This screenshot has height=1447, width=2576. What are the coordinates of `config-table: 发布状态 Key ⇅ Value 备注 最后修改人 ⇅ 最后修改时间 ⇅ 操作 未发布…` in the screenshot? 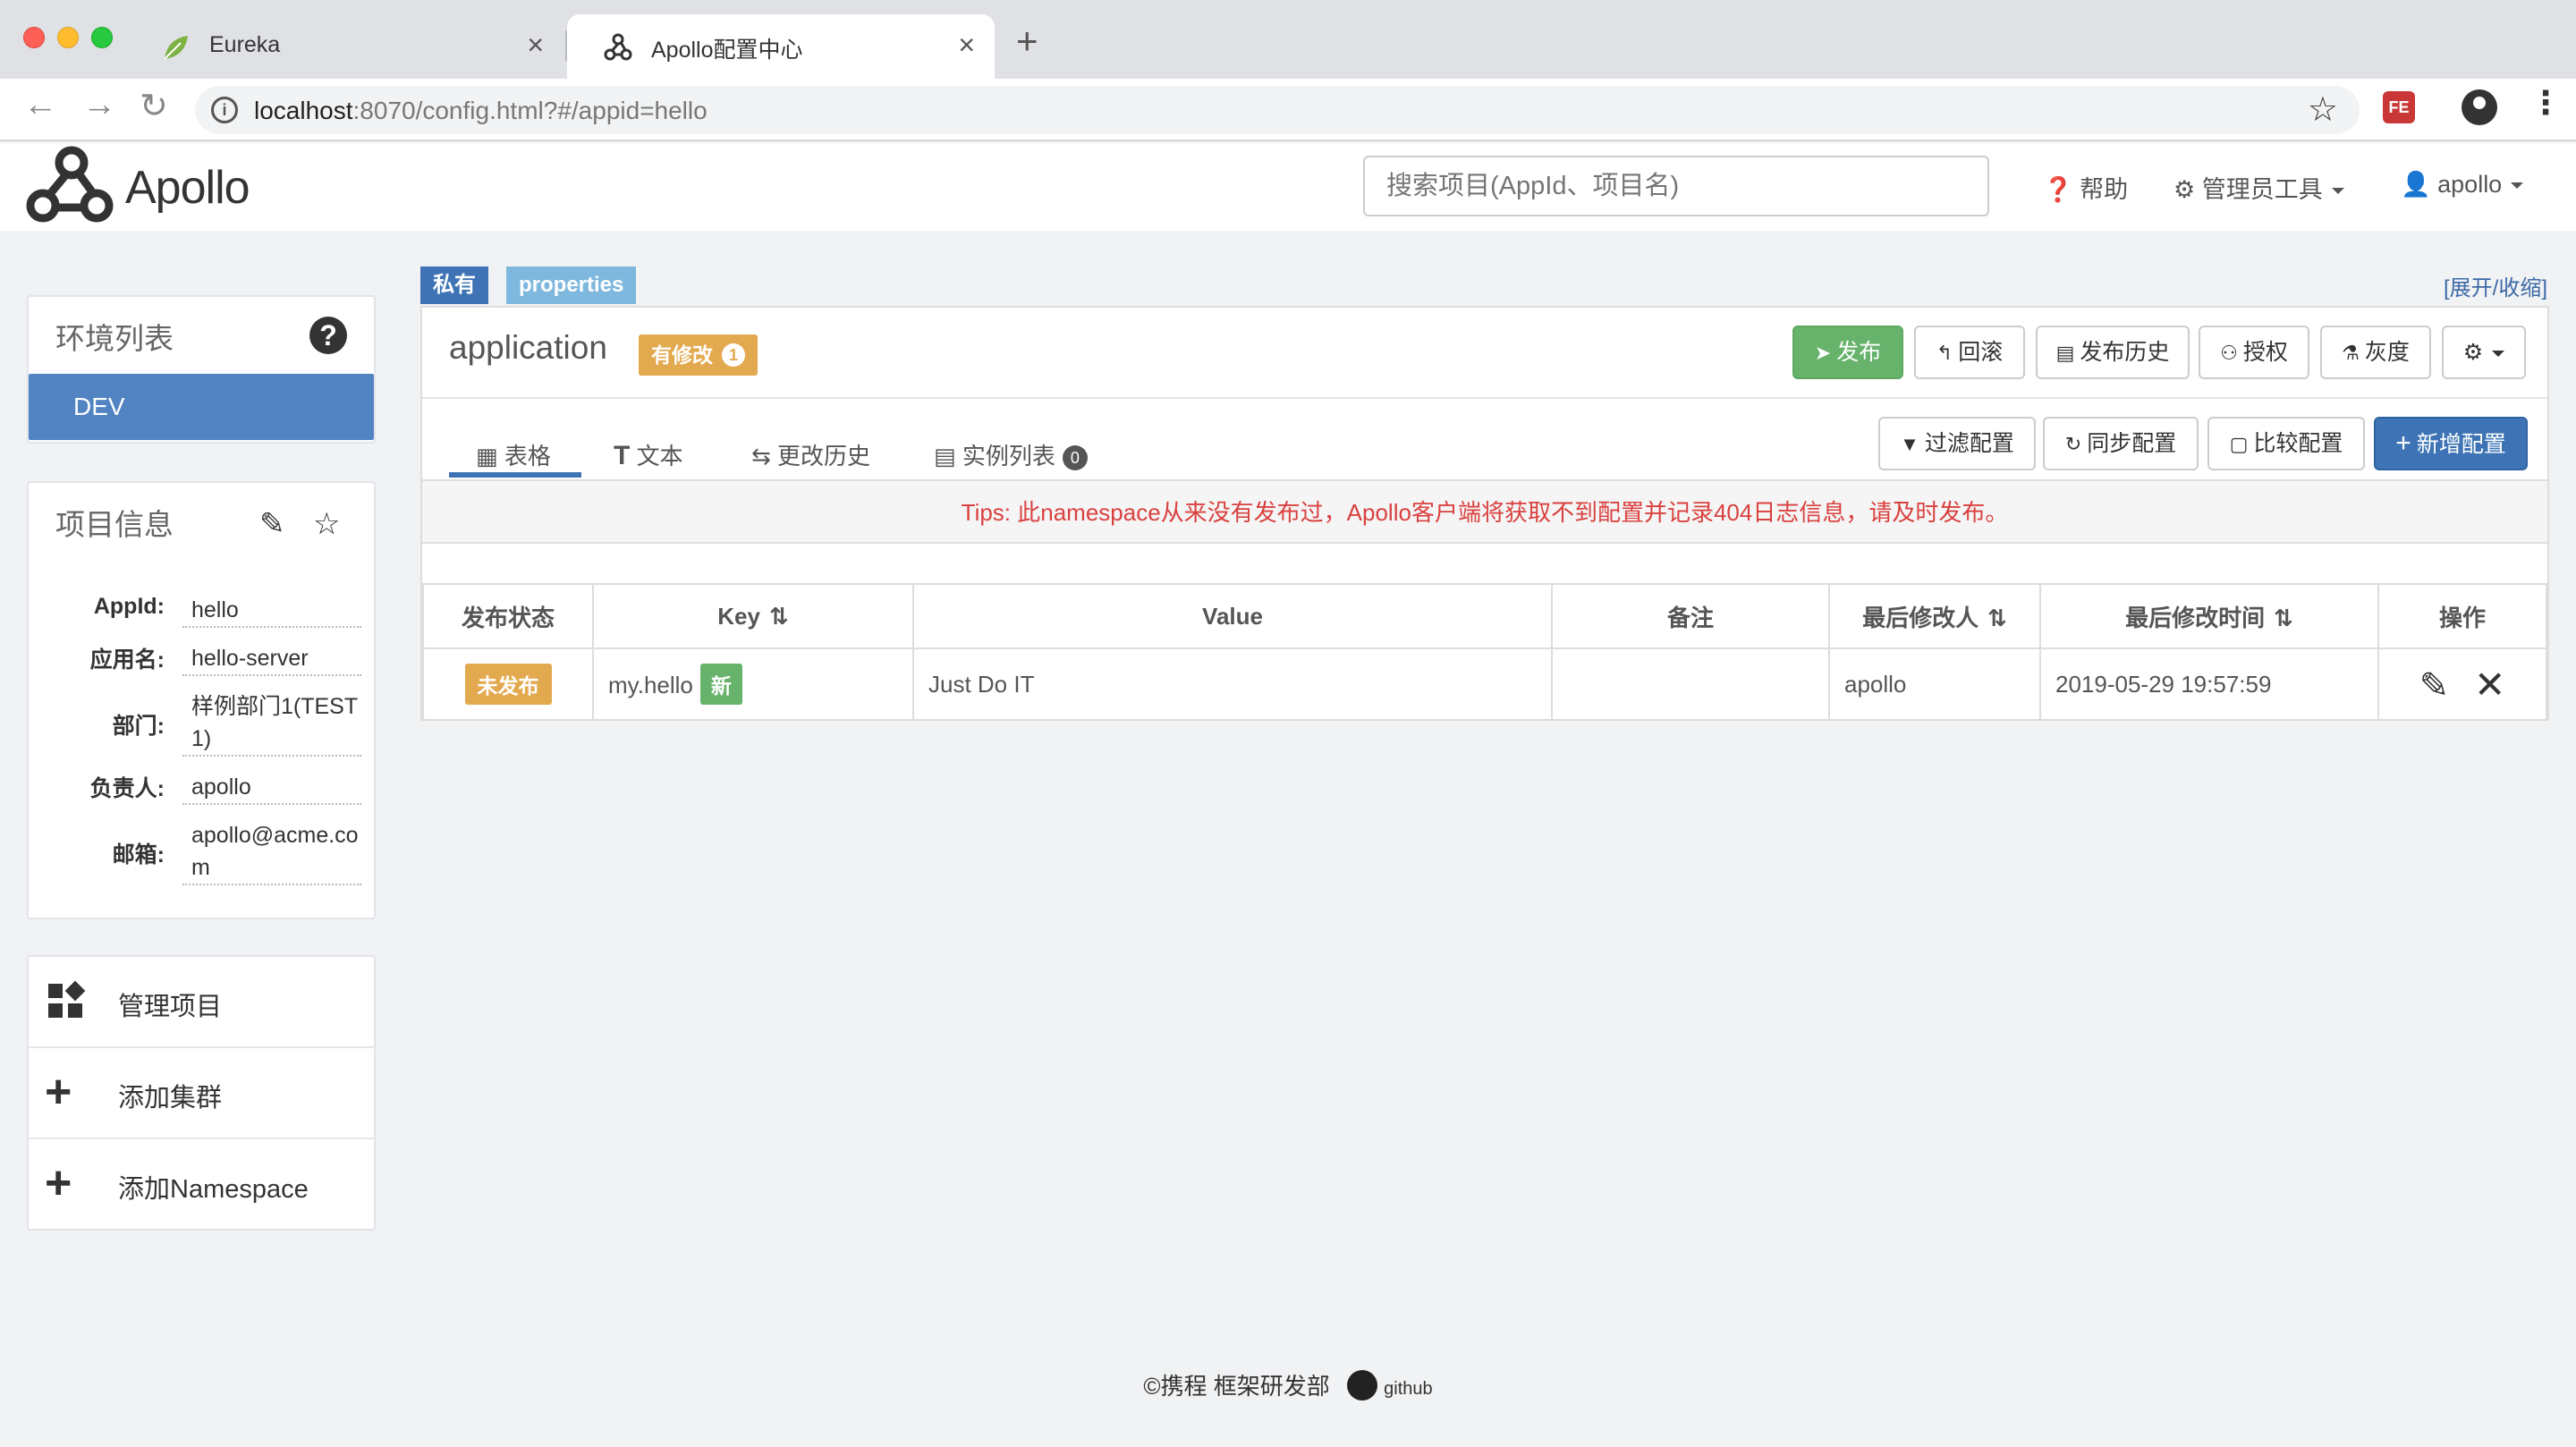 It's located at (1484, 652).